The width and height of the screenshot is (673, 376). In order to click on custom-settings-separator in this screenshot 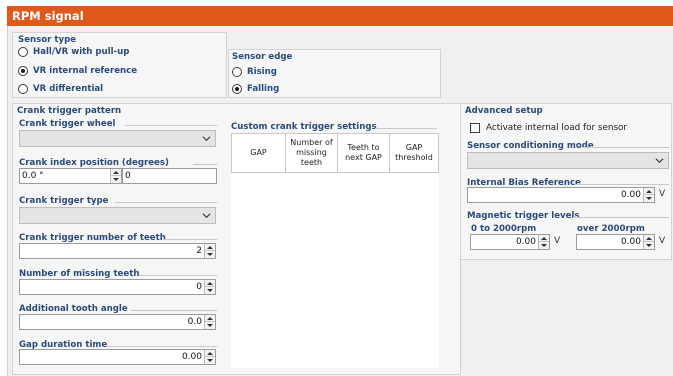, I will do `click(406, 128)`.